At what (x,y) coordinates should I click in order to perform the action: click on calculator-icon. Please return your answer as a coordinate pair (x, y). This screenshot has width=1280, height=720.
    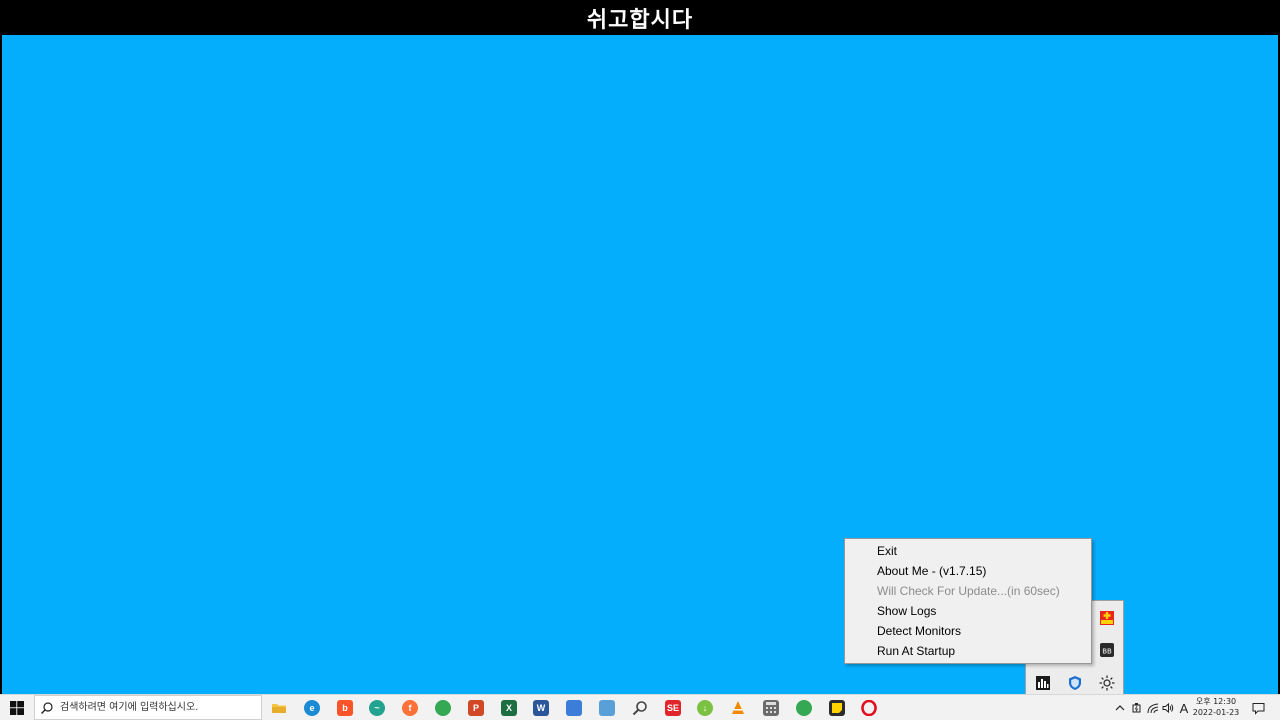
    Looking at the image, I should click on (771, 708).